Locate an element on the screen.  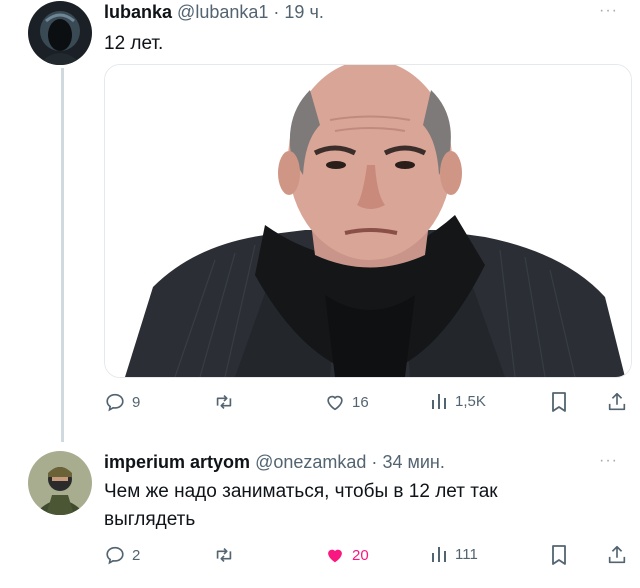
views-count: 111 is located at coordinates (466, 554).